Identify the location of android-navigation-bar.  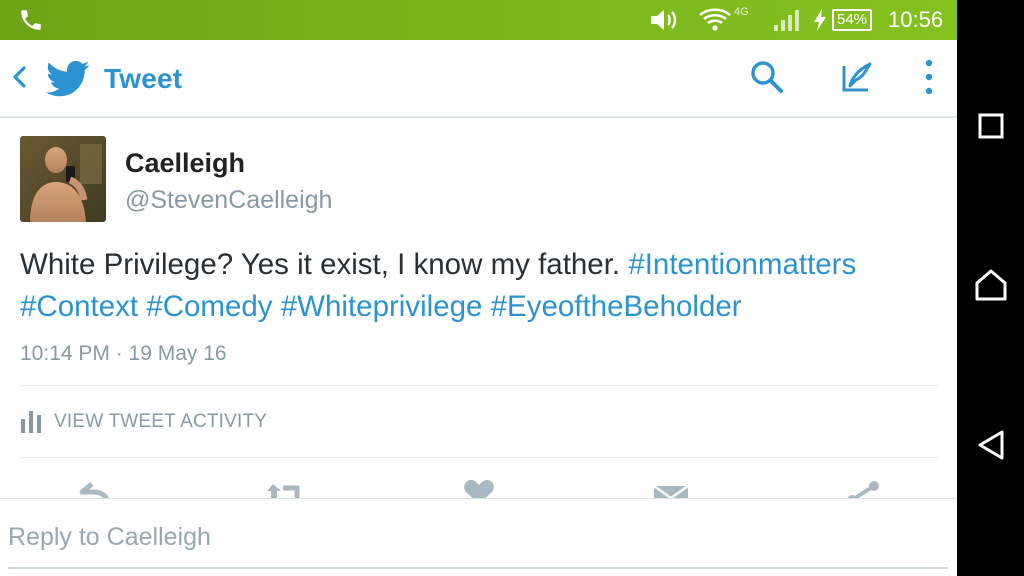
(990, 288).